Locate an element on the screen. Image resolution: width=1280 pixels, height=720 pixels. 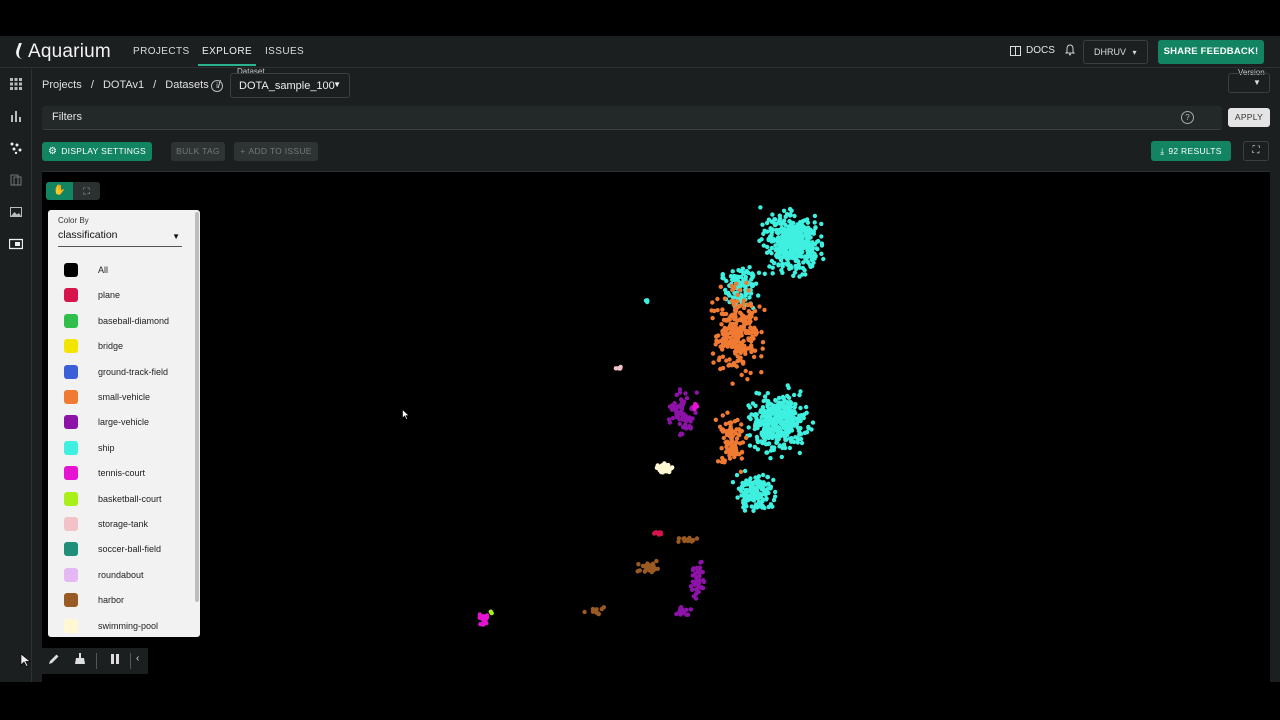
display-settings-button: ⚙ DISPLAY SETTINGS is located at coordinates (97, 151).